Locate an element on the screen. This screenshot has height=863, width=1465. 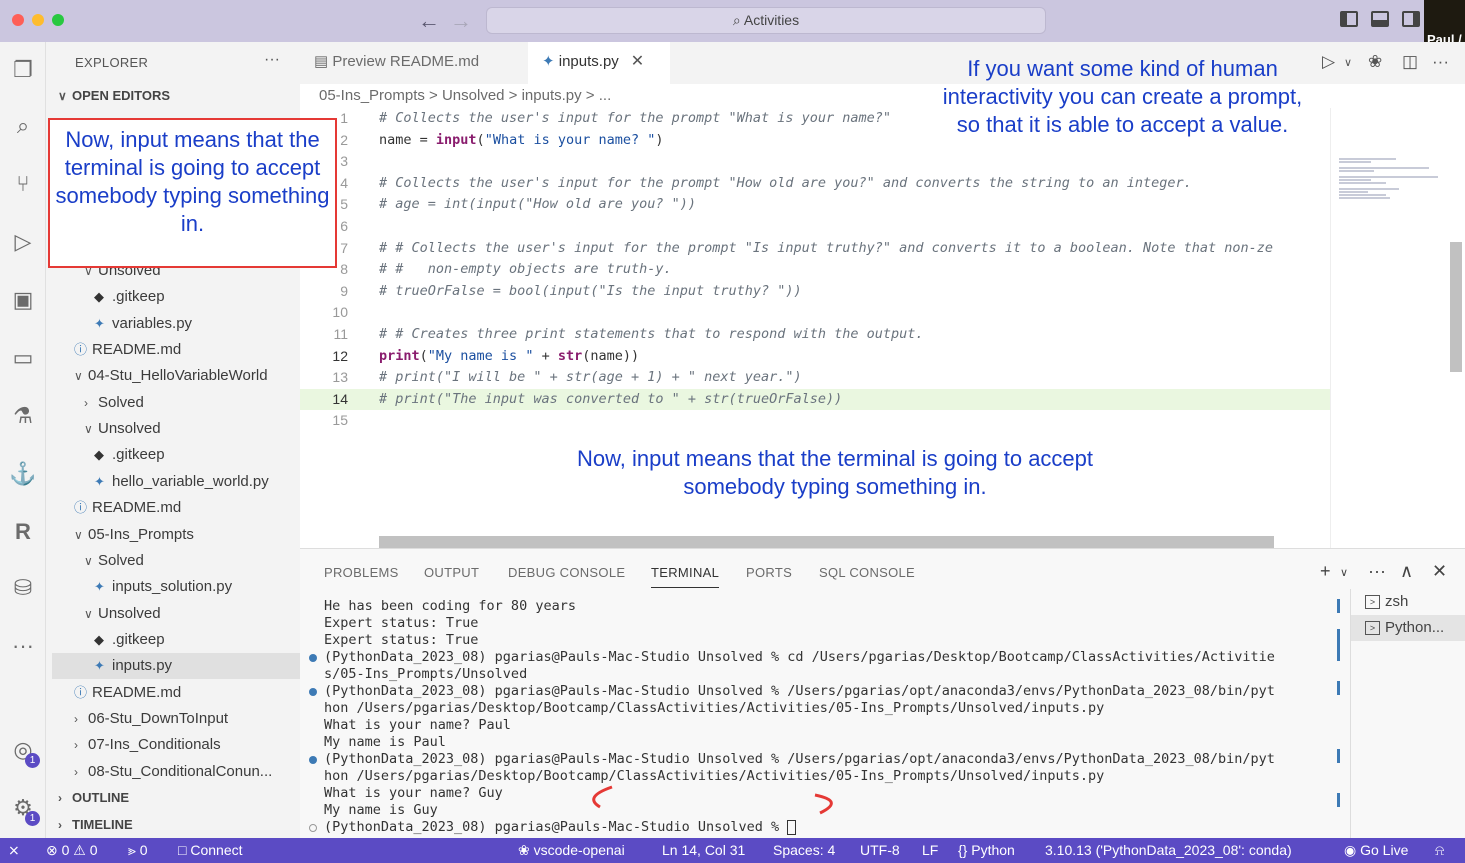
database-icon: ⛁ is located at coordinates (23, 588).